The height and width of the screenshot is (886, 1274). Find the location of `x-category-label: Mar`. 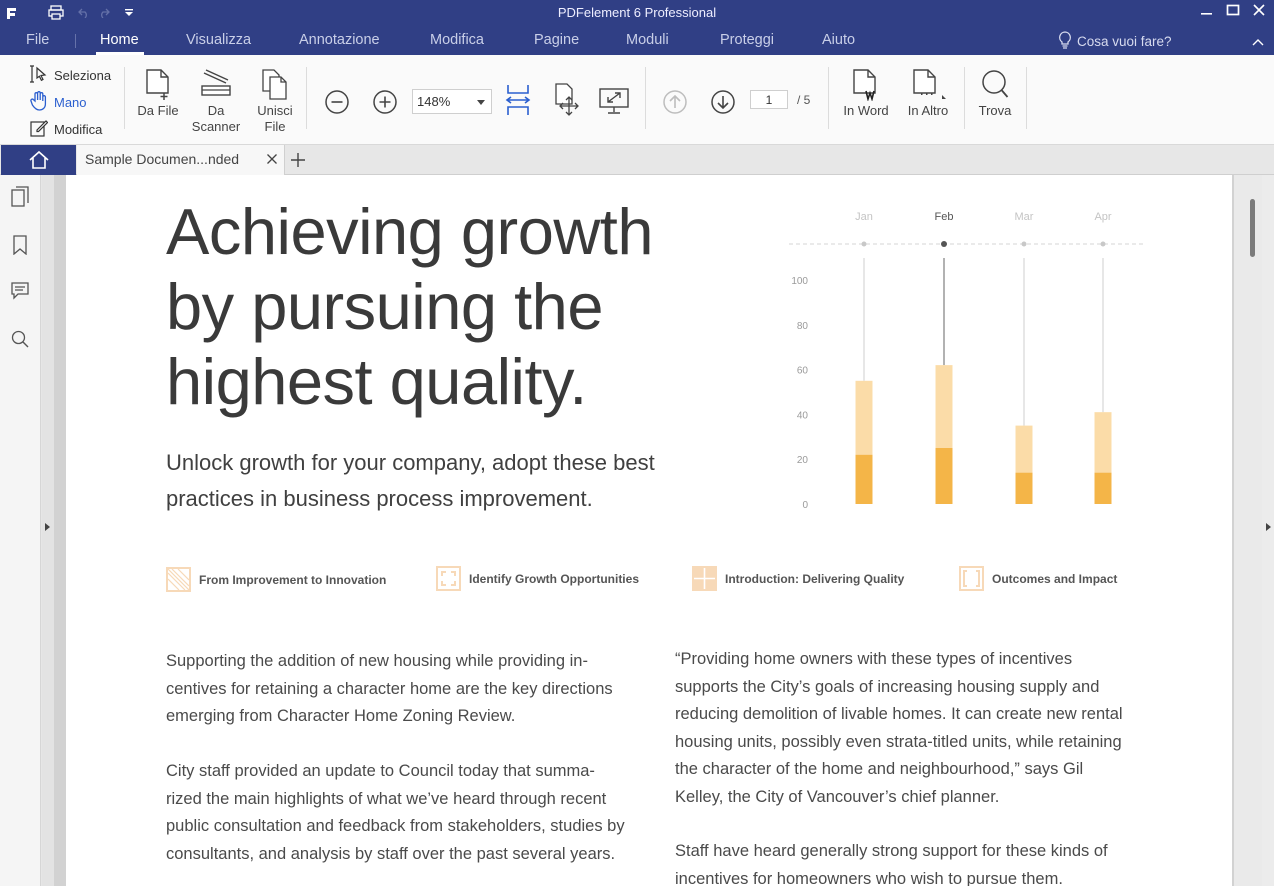

x-category-label: Mar is located at coordinates (1024, 217).